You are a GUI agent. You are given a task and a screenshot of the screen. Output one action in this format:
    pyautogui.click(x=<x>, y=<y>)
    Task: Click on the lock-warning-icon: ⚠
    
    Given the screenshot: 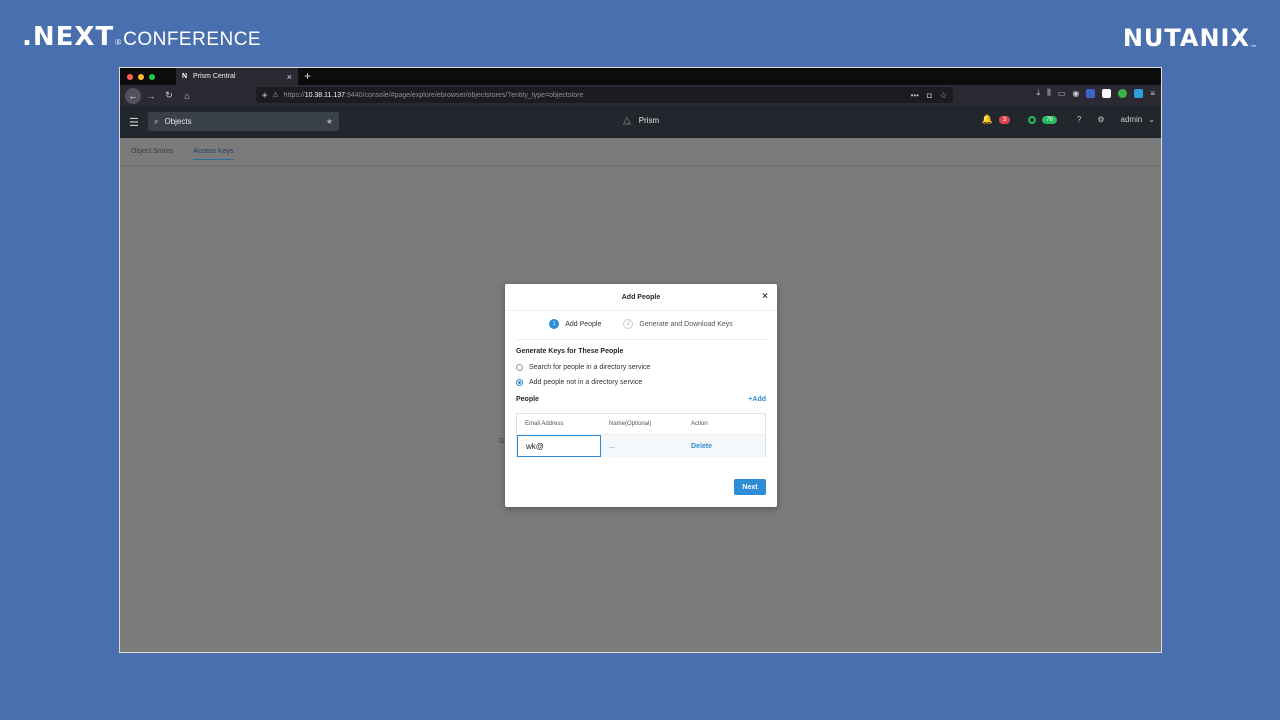 What is the action you would take?
    pyautogui.click(x=275, y=95)
    